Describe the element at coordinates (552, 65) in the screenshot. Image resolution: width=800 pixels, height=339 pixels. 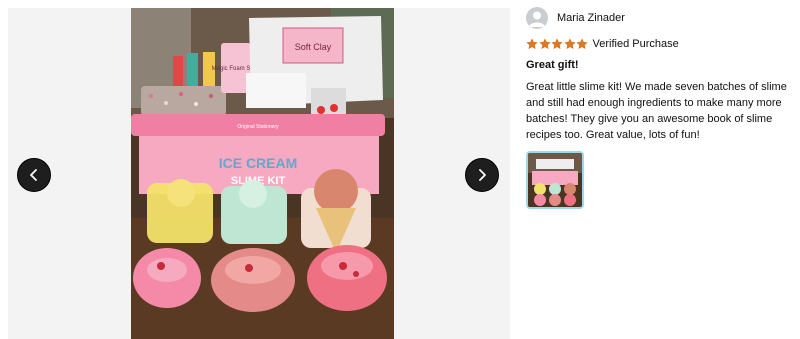
I see `review-title: Great gift!` at that location.